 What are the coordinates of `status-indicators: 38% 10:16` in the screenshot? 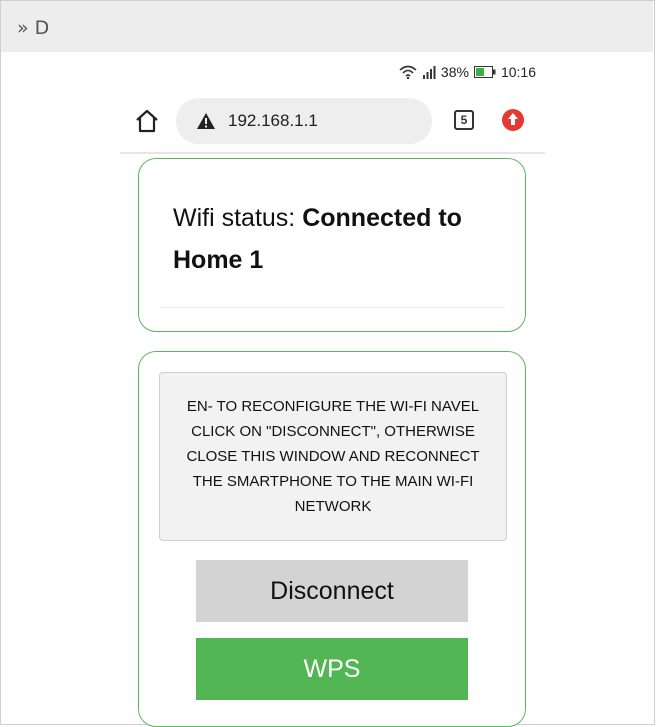 It's located at (467, 72).